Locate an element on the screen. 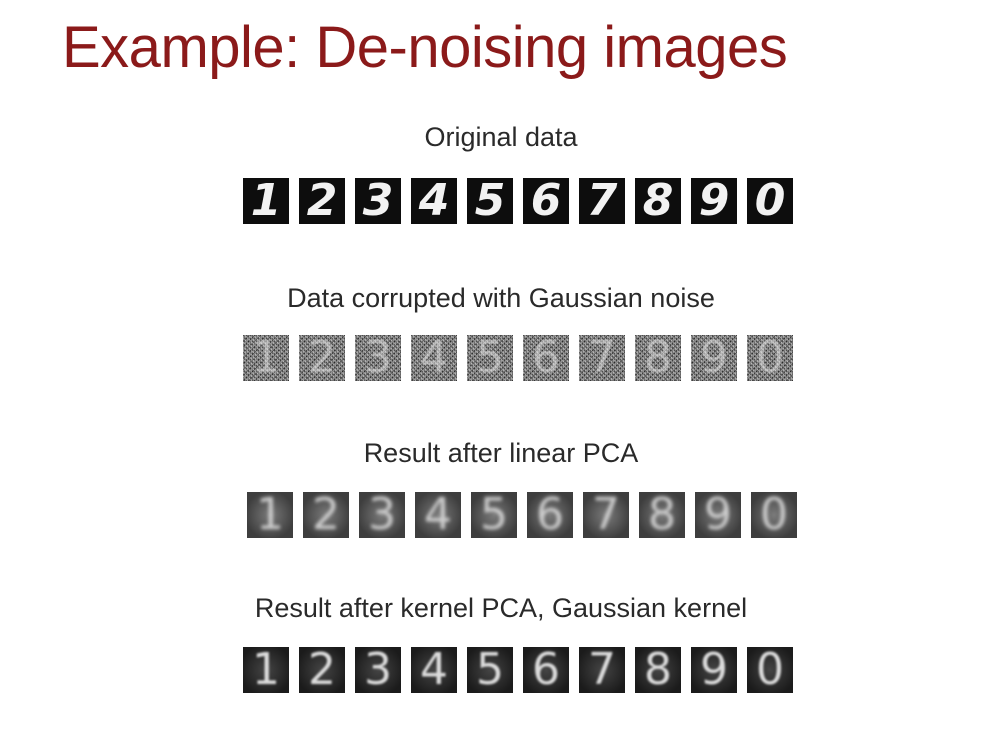  caption-kernel-pca: Result after kernel PCA, Gaussian kernel is located at coordinates (501, 608).